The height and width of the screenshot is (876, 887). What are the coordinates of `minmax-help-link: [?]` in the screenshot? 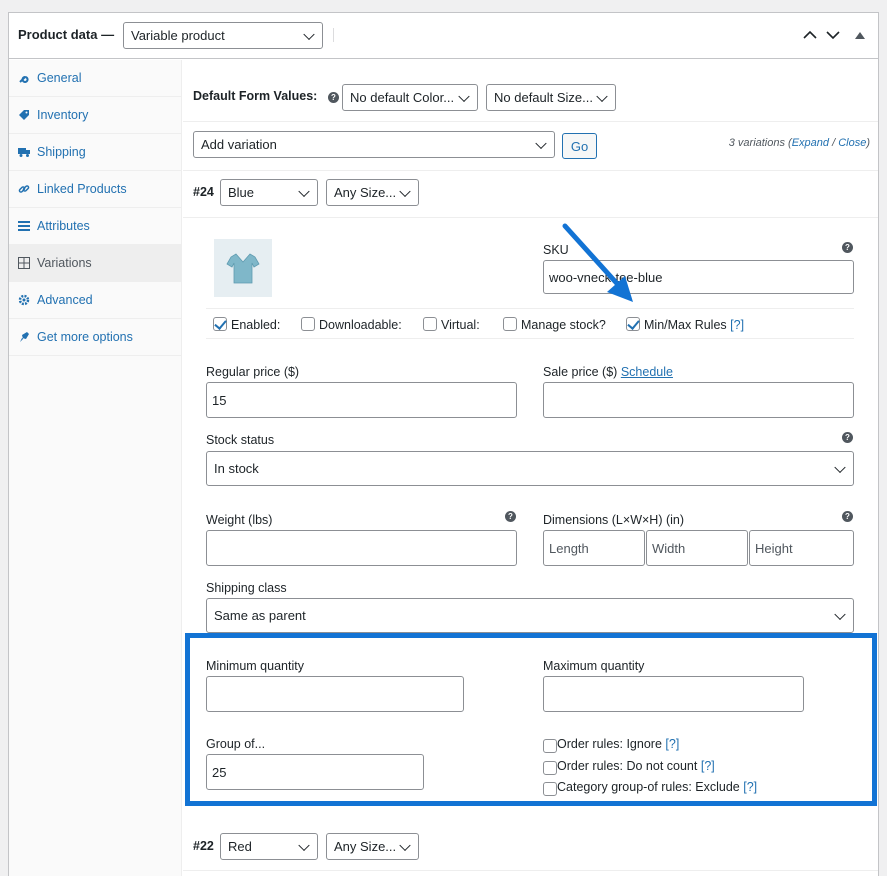 It's located at (737, 325).